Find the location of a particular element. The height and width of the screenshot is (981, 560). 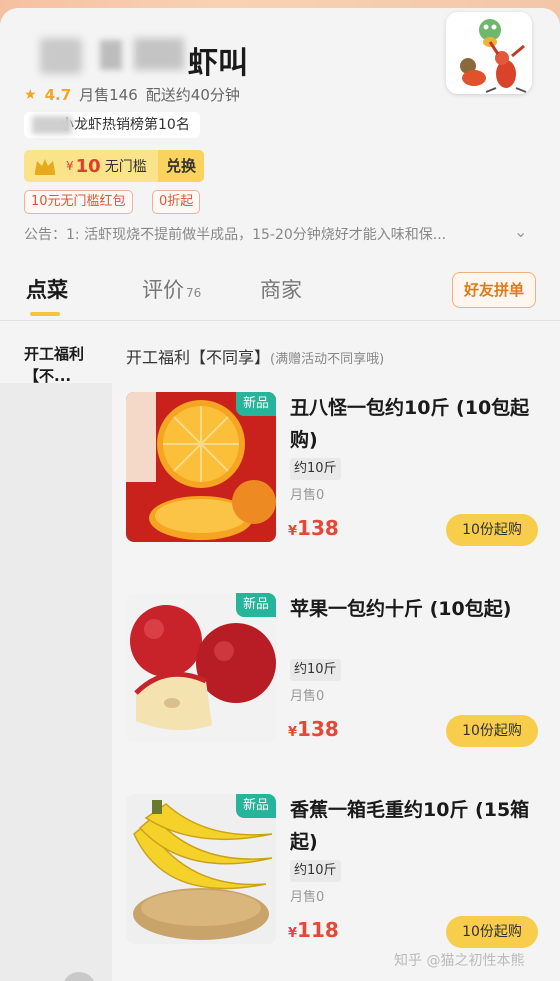

tab-reviews: 评价 76 is located at coordinates (171, 289).